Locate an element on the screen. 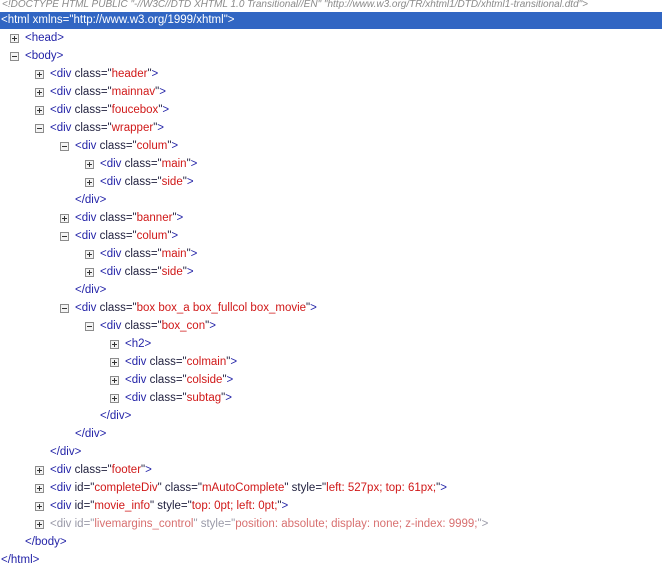 This screenshot has height=569, width=662. attr-name: xmlns=" is located at coordinates (53, 20).